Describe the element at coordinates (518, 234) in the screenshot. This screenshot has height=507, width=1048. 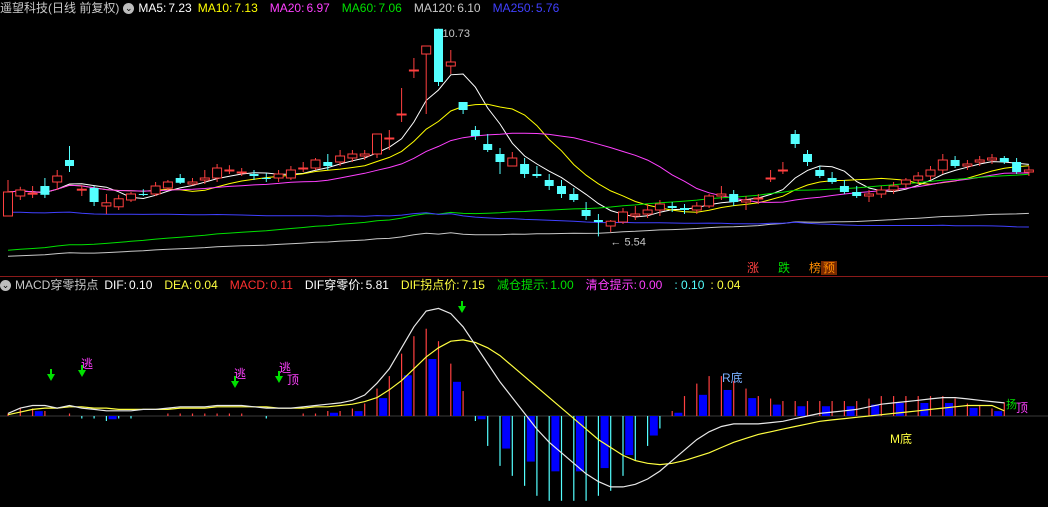
I see `ma120-line` at that location.